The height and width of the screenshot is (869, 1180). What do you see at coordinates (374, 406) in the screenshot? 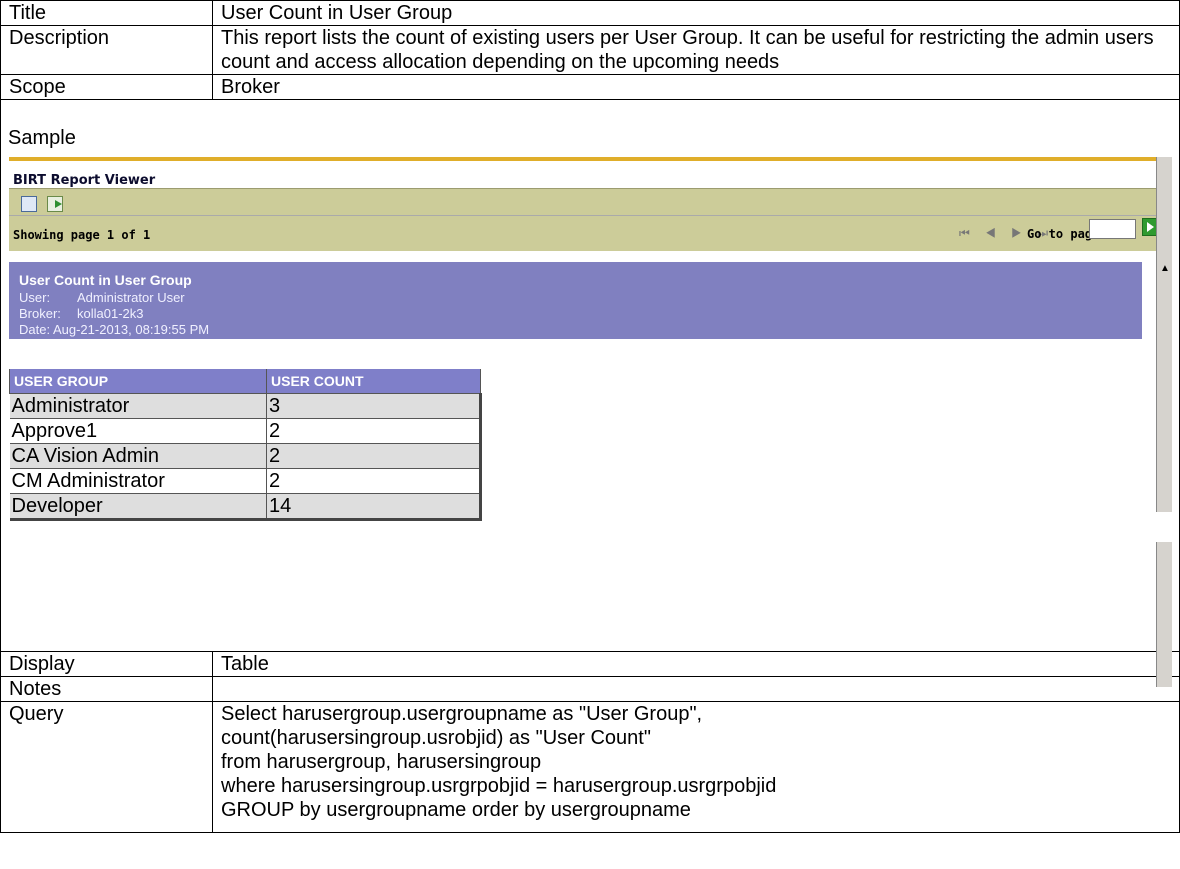
I see `user-count-cell: 3` at bounding box center [374, 406].